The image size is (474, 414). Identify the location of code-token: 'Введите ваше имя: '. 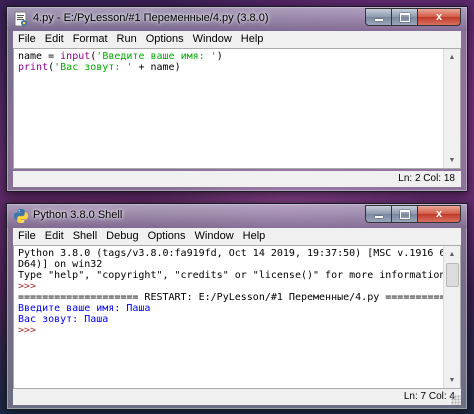
(156, 56).